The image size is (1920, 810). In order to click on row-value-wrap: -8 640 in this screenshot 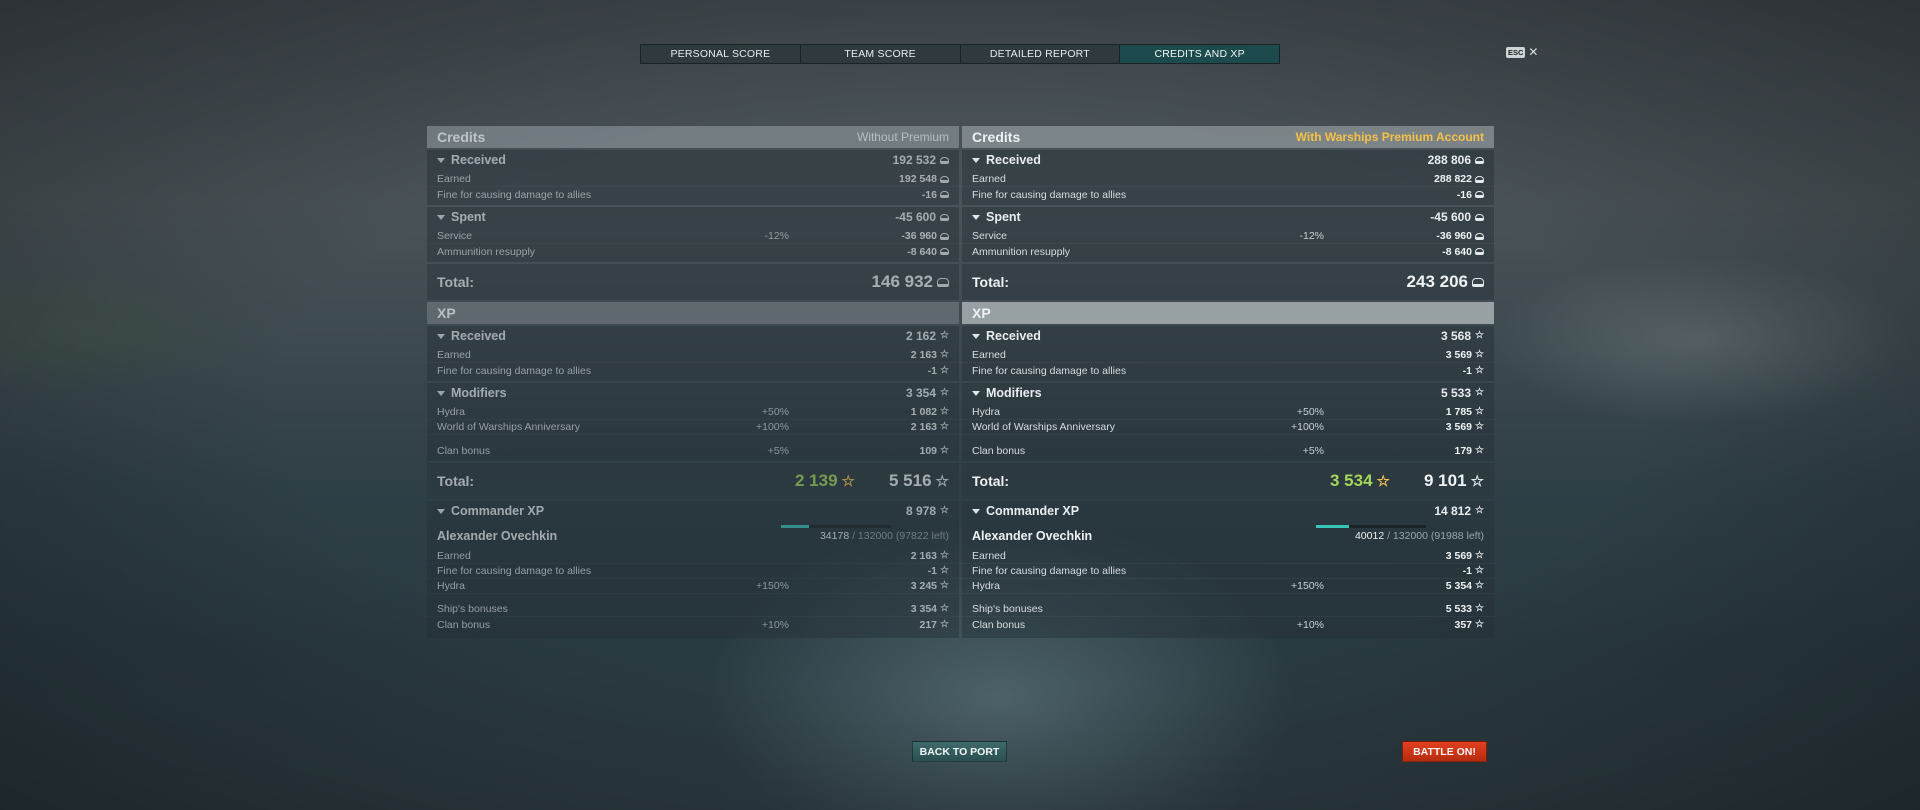, I will do `click(1444, 252)`.